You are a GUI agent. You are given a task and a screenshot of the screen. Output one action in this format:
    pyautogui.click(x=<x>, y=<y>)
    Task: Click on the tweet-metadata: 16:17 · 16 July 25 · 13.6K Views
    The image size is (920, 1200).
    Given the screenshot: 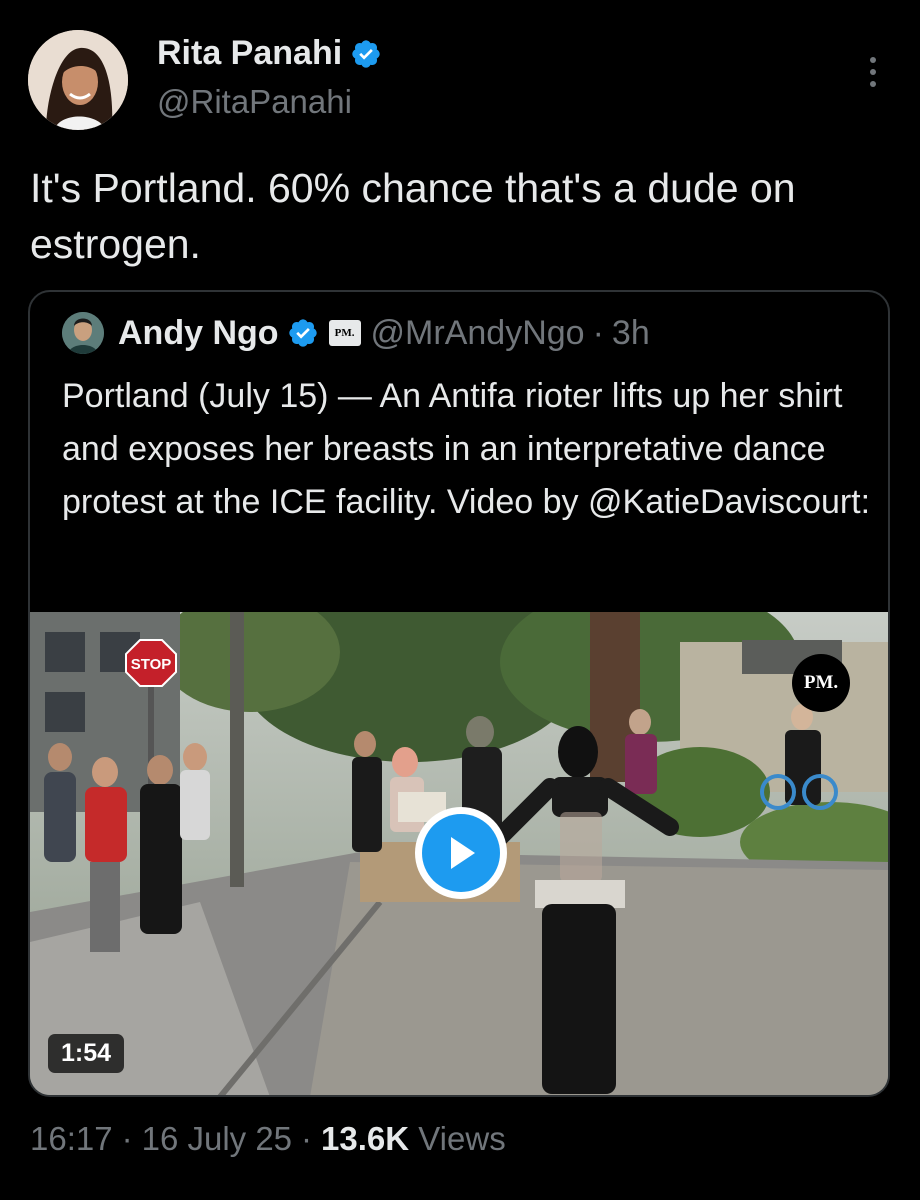 What is the action you would take?
    pyautogui.click(x=268, y=1139)
    